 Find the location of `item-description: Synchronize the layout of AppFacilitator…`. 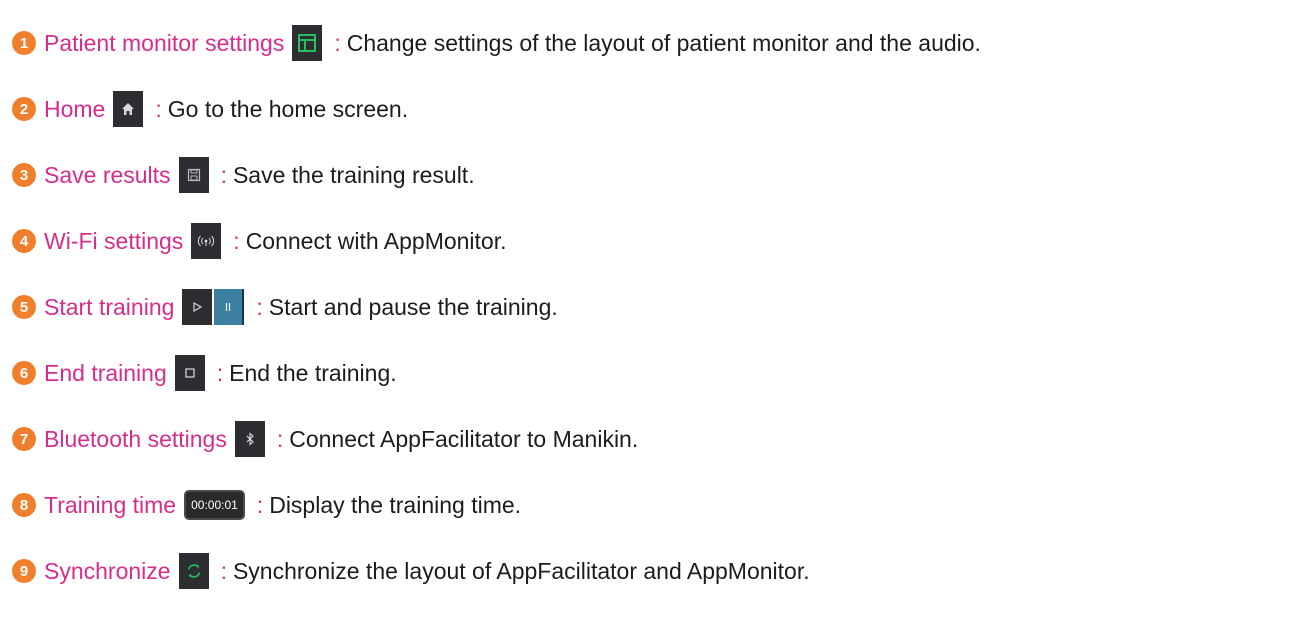

item-description: Synchronize the layout of AppFacilitator… is located at coordinates (521, 570).